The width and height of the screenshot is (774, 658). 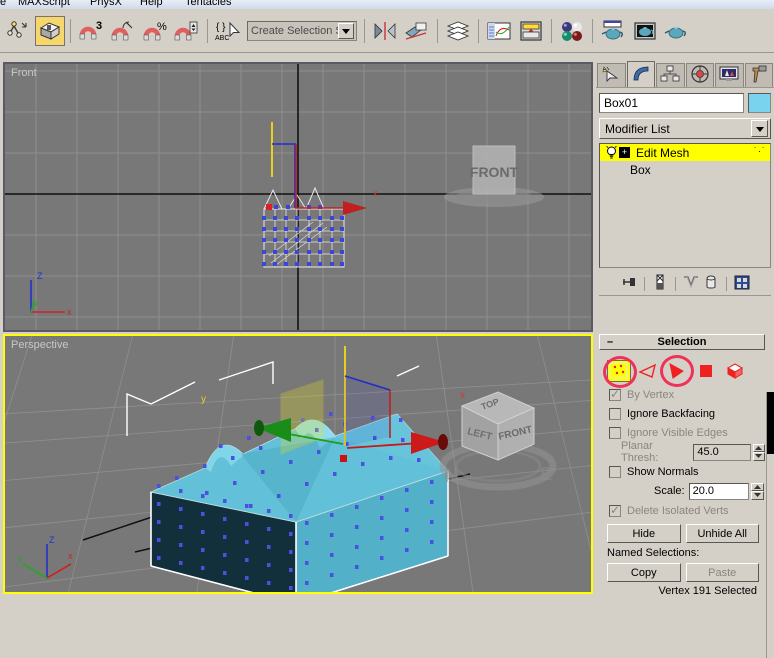 What do you see at coordinates (222, 38) in the screenshot?
I see `svg-text: ABC` at bounding box center [222, 38].